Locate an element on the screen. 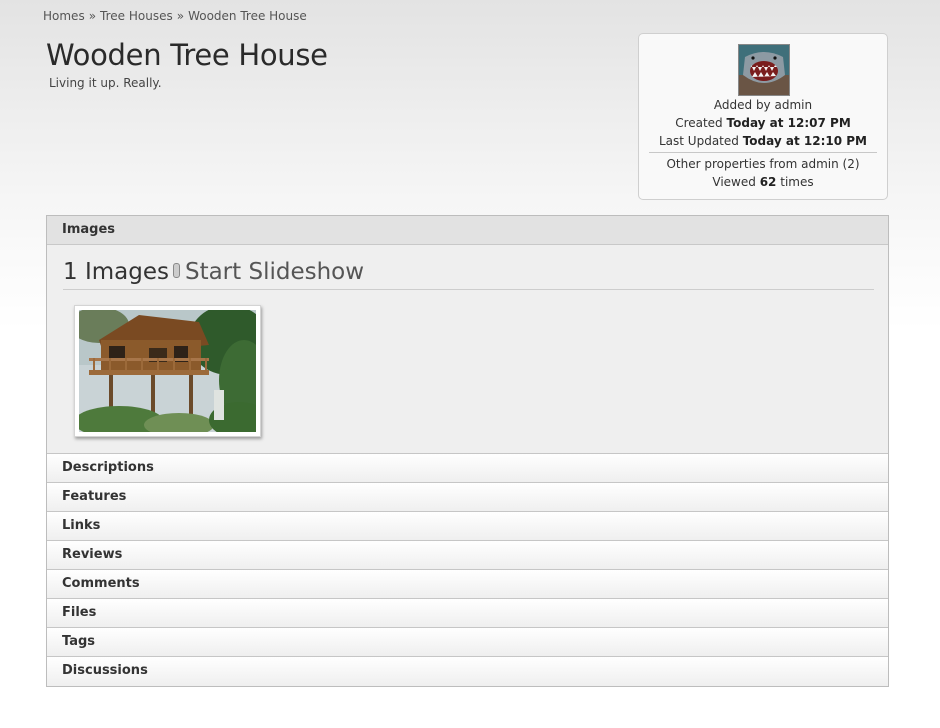 This screenshot has height=728, width=940. added-by-label: Added by is located at coordinates (742, 105).